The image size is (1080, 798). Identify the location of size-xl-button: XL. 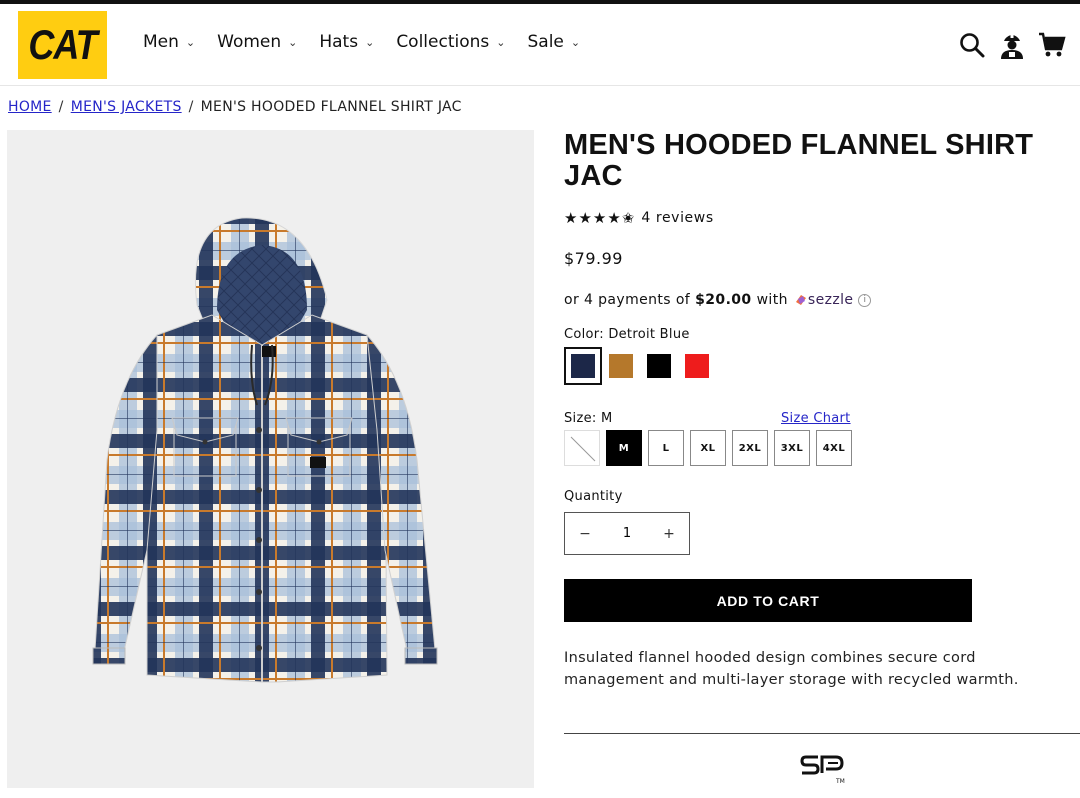
(708, 448).